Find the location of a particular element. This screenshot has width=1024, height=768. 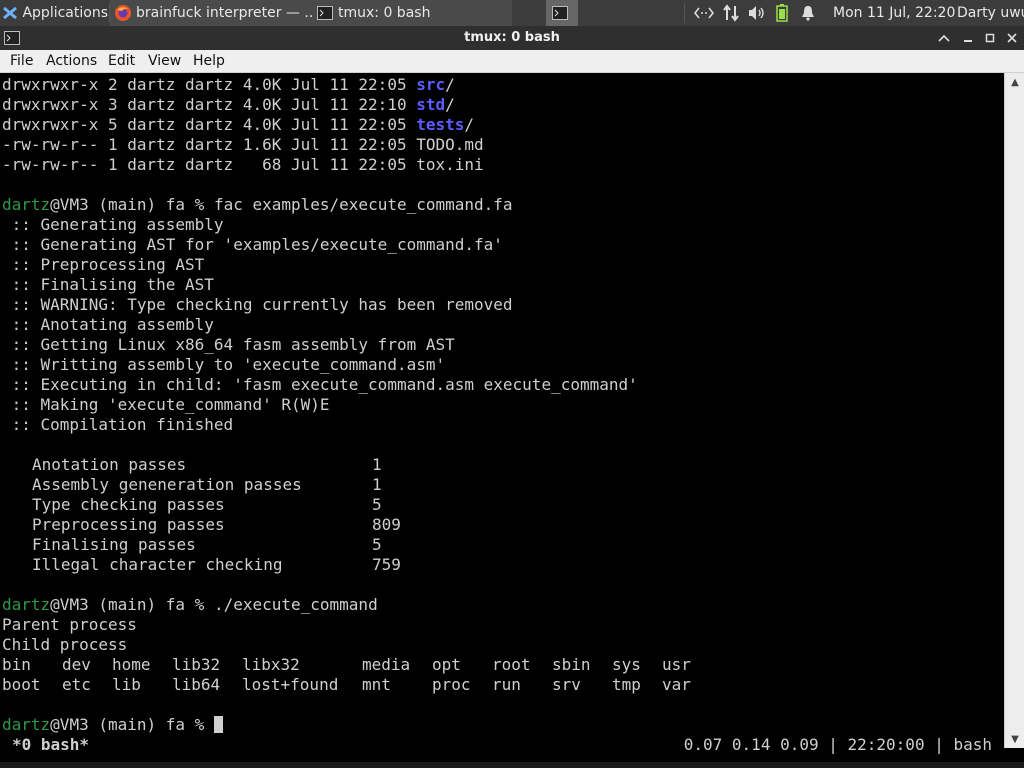

menu-edit: Edit is located at coordinates (121, 61).